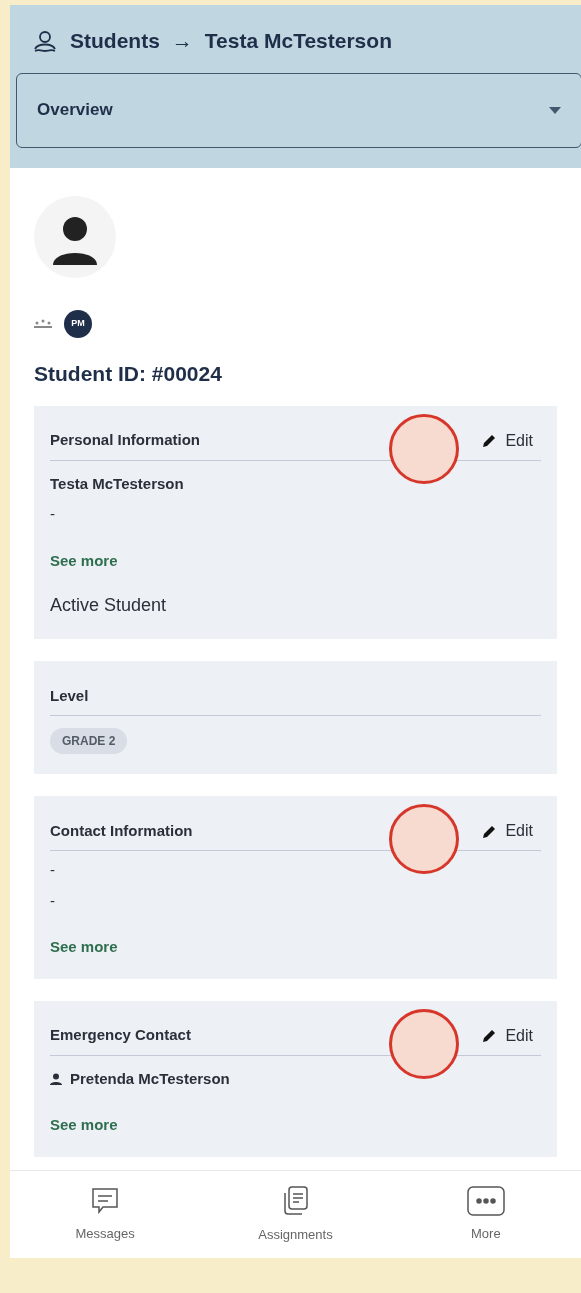 Image resolution: width=581 pixels, height=1293 pixels. Describe the element at coordinates (69, 695) in the screenshot. I see `card-title: Level` at that location.